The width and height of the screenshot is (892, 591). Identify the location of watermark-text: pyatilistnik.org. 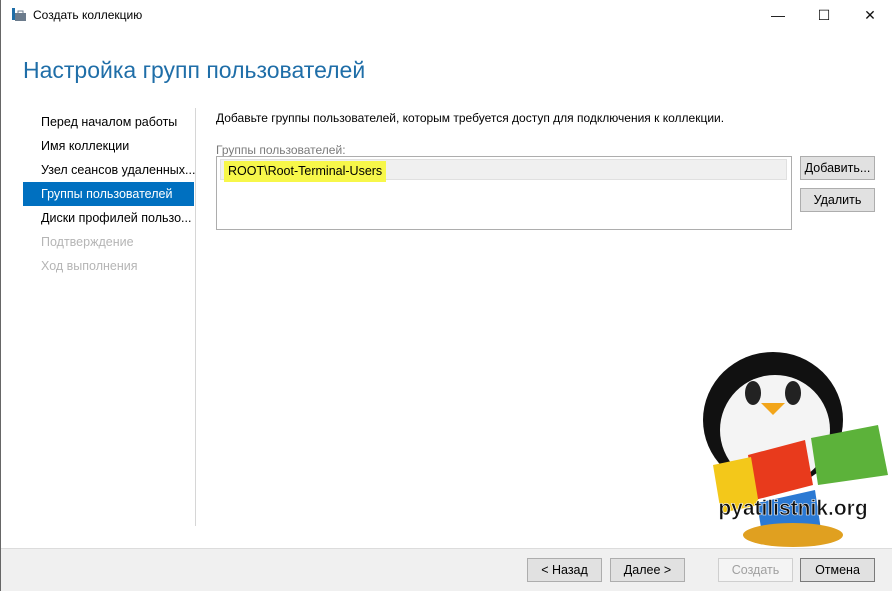
(792, 508).